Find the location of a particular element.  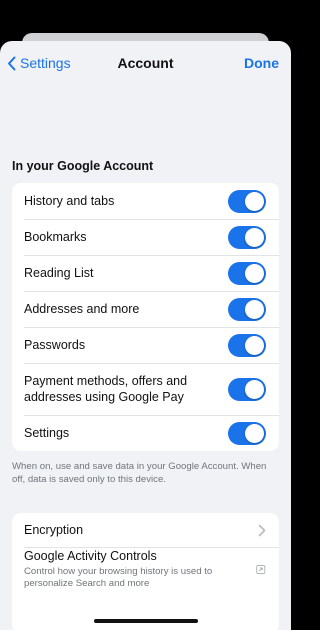

settings-toggle is located at coordinates (247, 433).